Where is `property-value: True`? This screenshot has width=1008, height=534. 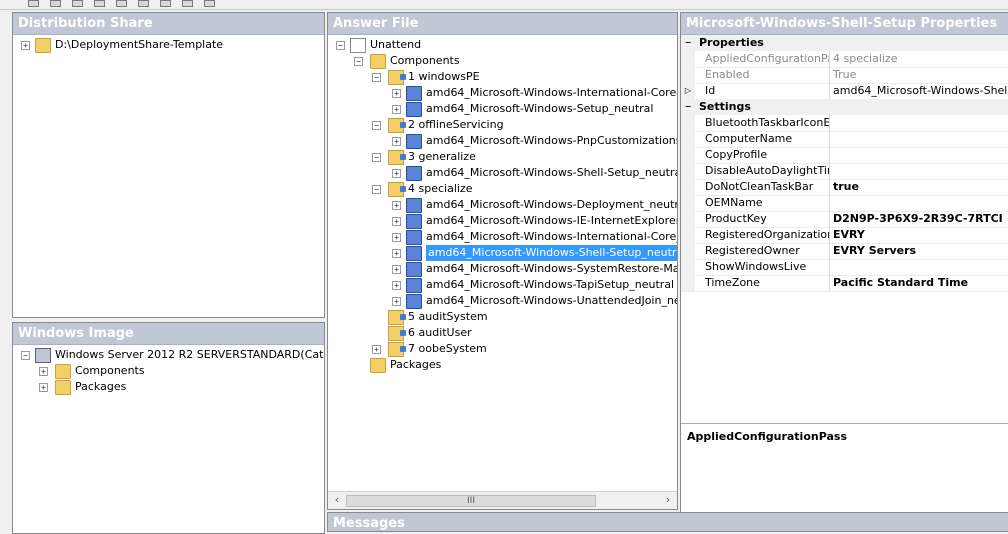 property-value: True is located at coordinates (919, 75).